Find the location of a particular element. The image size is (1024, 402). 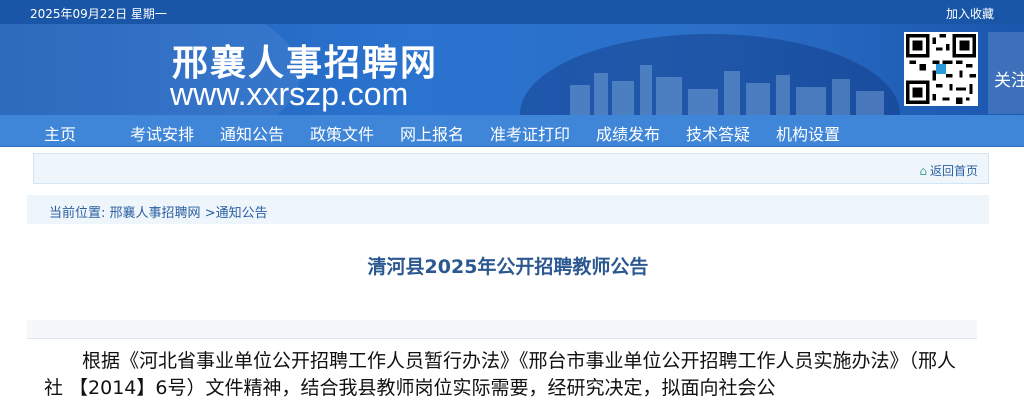

nav-item-score-release: 成绩发布 is located at coordinates (628, 133).